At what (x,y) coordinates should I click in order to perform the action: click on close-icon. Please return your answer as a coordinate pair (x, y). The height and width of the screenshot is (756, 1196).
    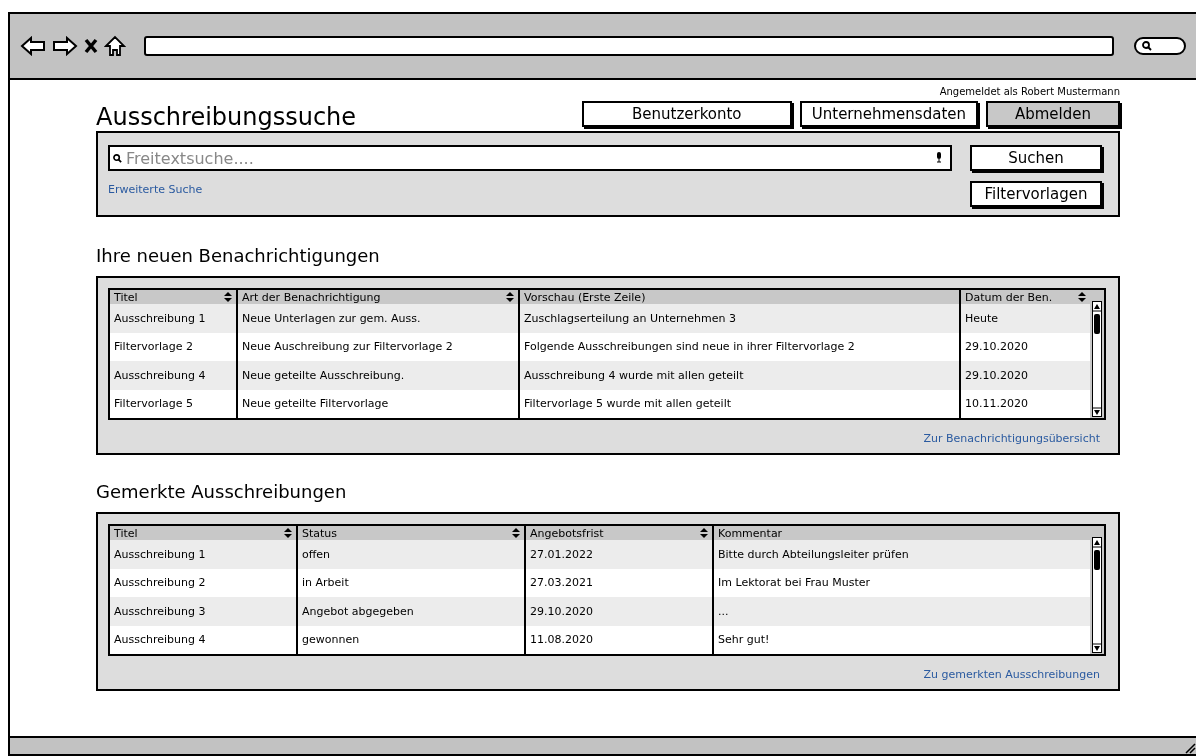
    Looking at the image, I should click on (91, 46).